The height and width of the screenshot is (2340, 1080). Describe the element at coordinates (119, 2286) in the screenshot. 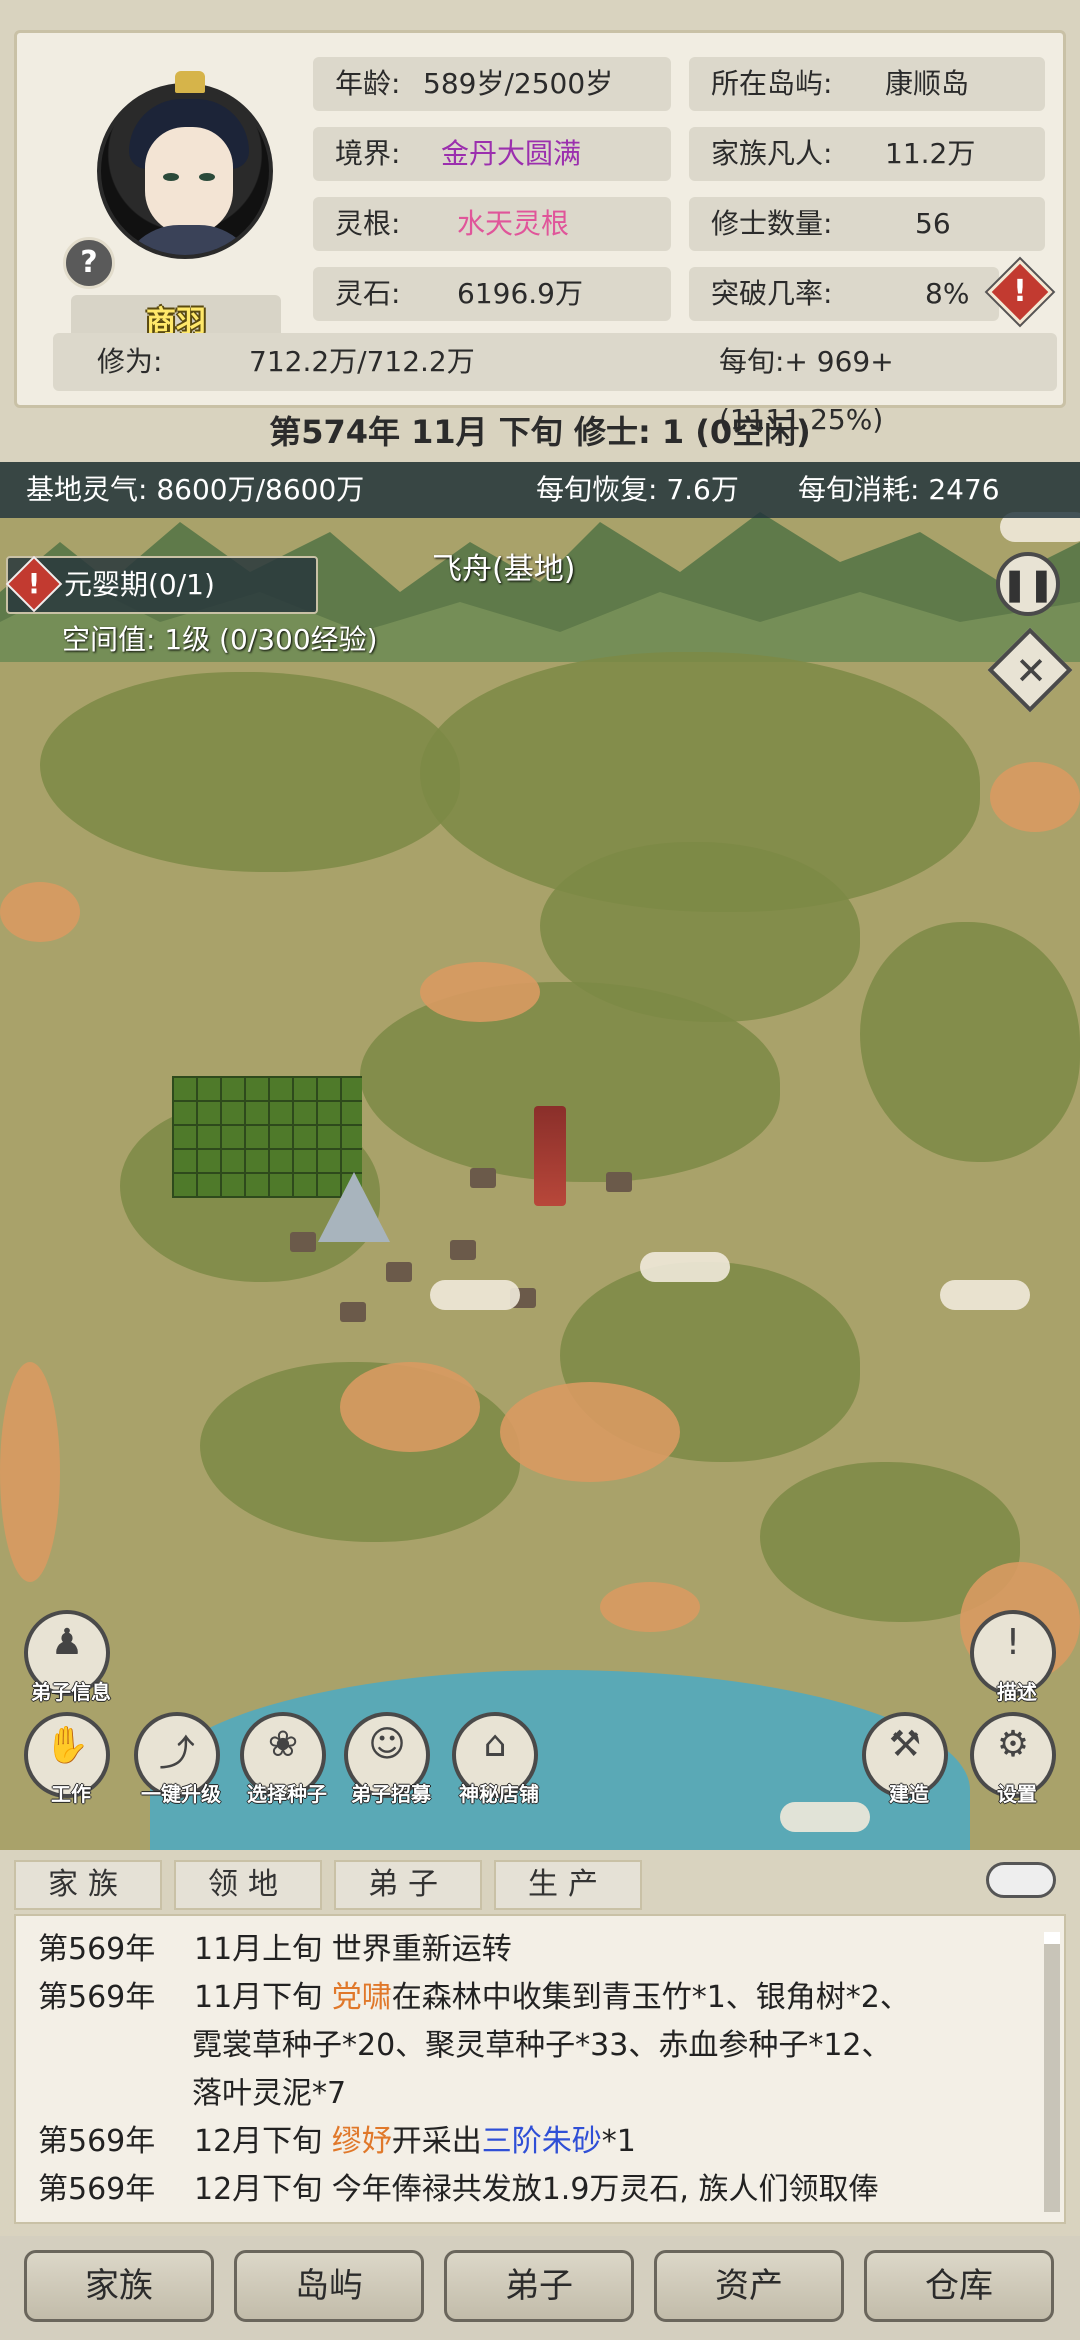

I see `nav-family: 家族` at that location.